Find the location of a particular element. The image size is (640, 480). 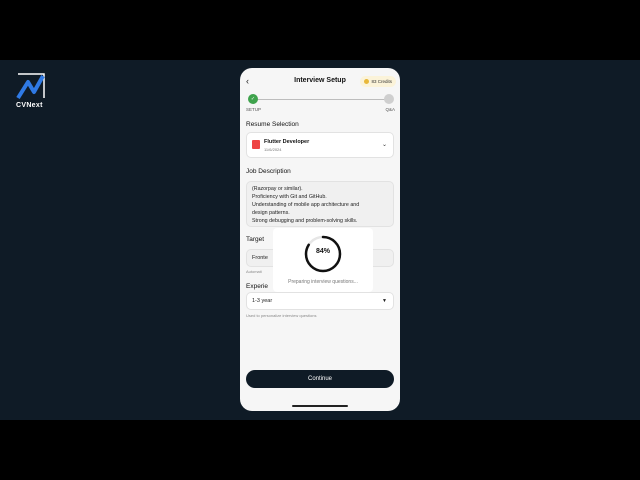

experience-section-label: Experie is located at coordinates (257, 286).